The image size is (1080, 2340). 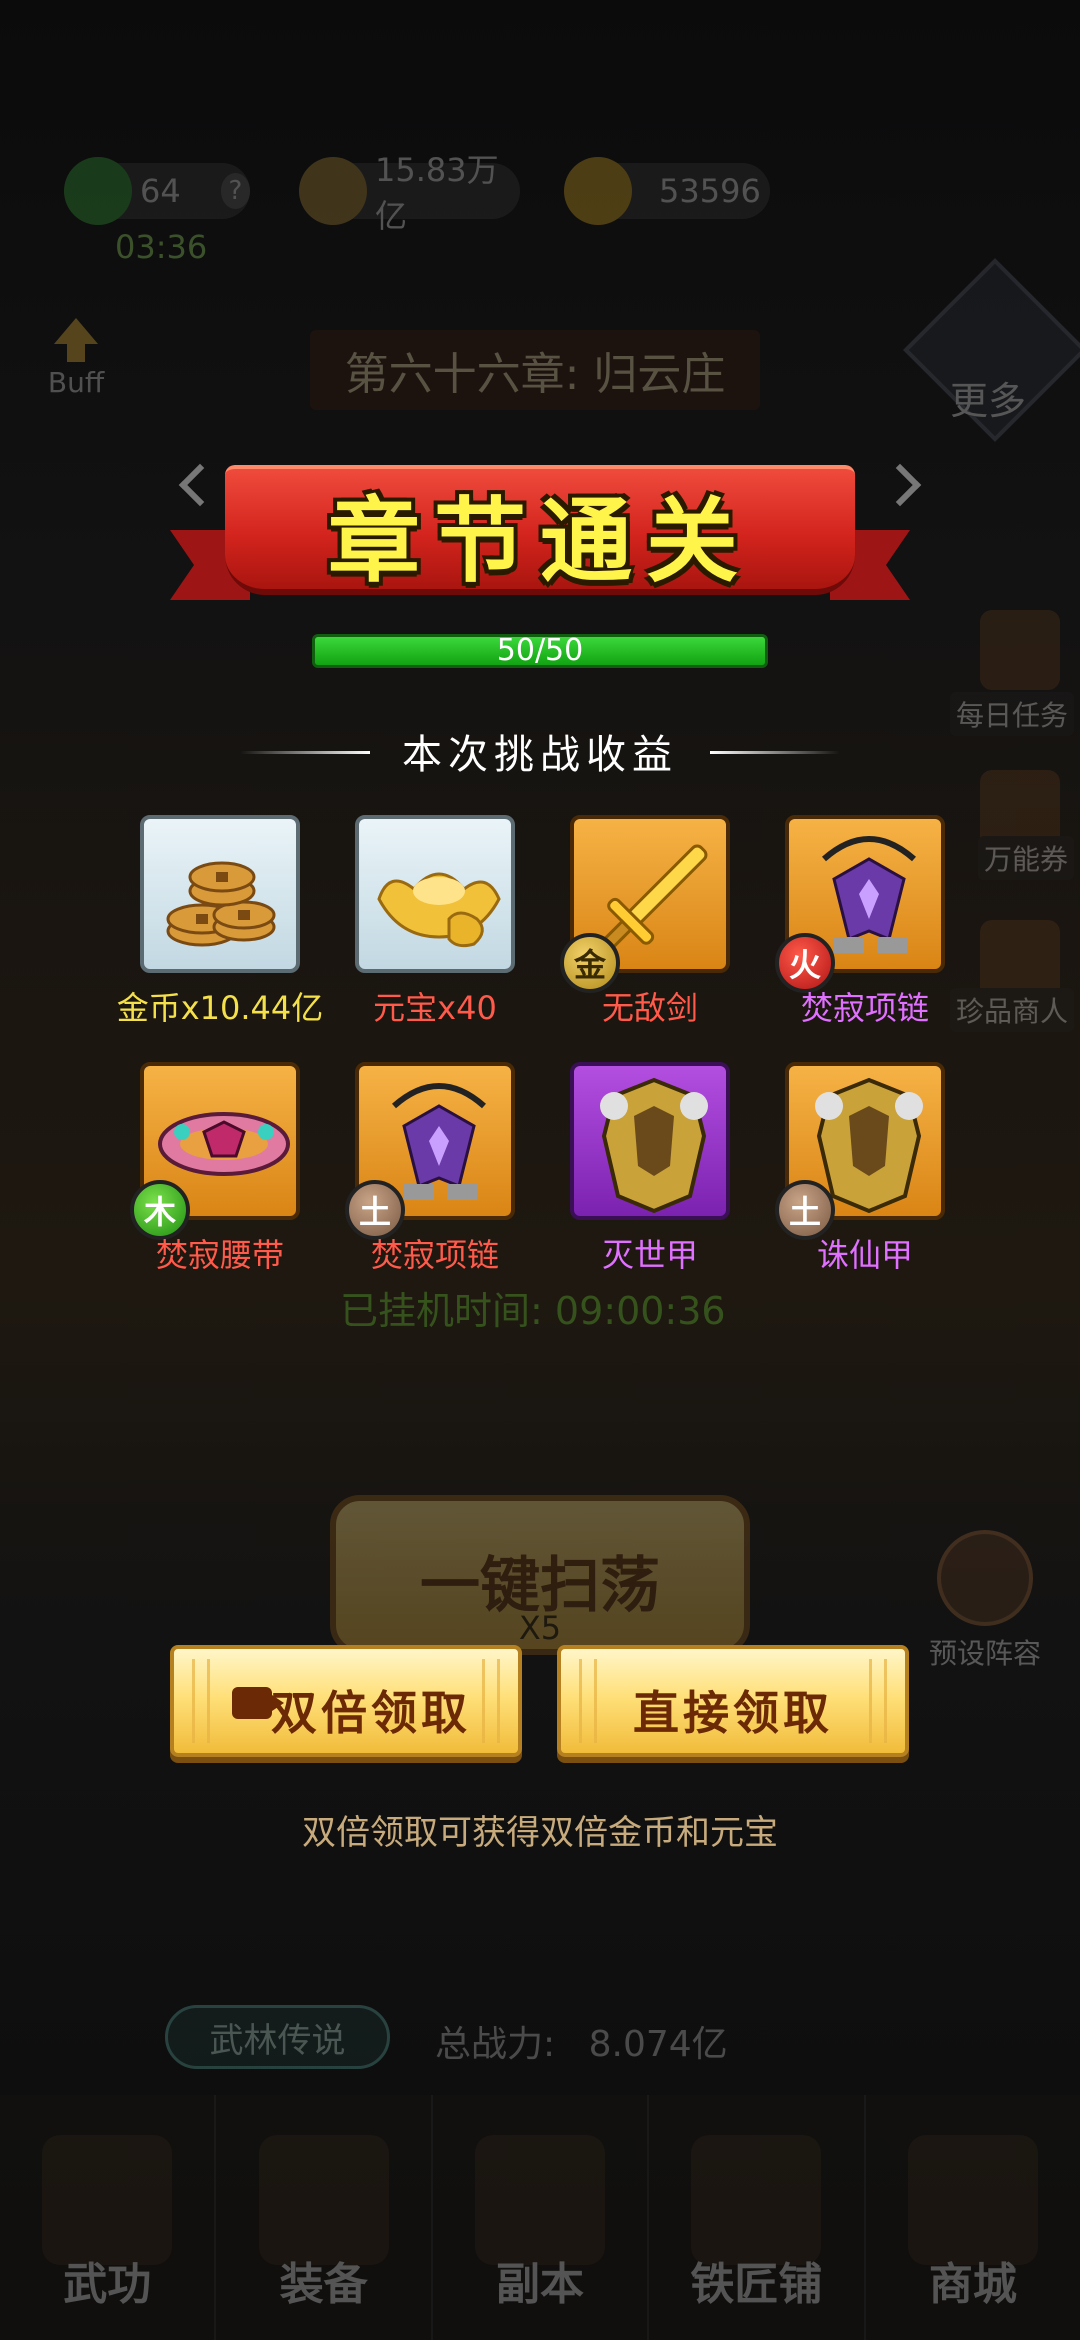 What do you see at coordinates (988, 401) in the screenshot?
I see `more-label: 更多` at bounding box center [988, 401].